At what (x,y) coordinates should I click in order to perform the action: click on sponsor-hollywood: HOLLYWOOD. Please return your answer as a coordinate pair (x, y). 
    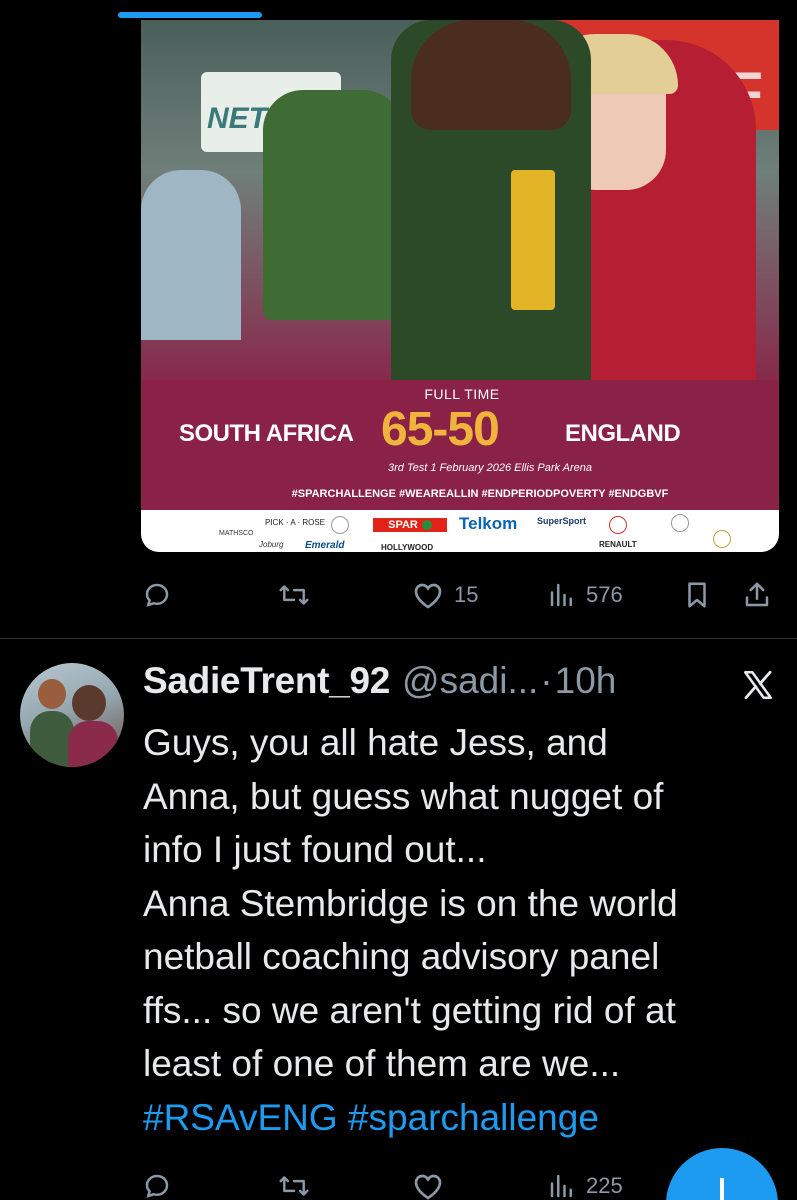
    Looking at the image, I should click on (407, 547).